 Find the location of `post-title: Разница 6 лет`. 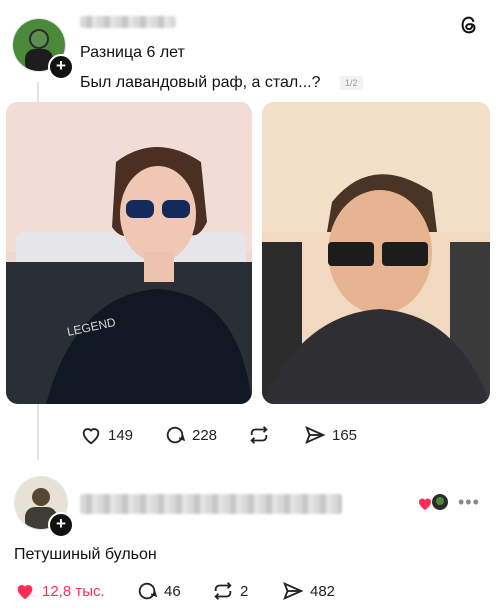

post-title: Разница 6 лет is located at coordinates (132, 52).